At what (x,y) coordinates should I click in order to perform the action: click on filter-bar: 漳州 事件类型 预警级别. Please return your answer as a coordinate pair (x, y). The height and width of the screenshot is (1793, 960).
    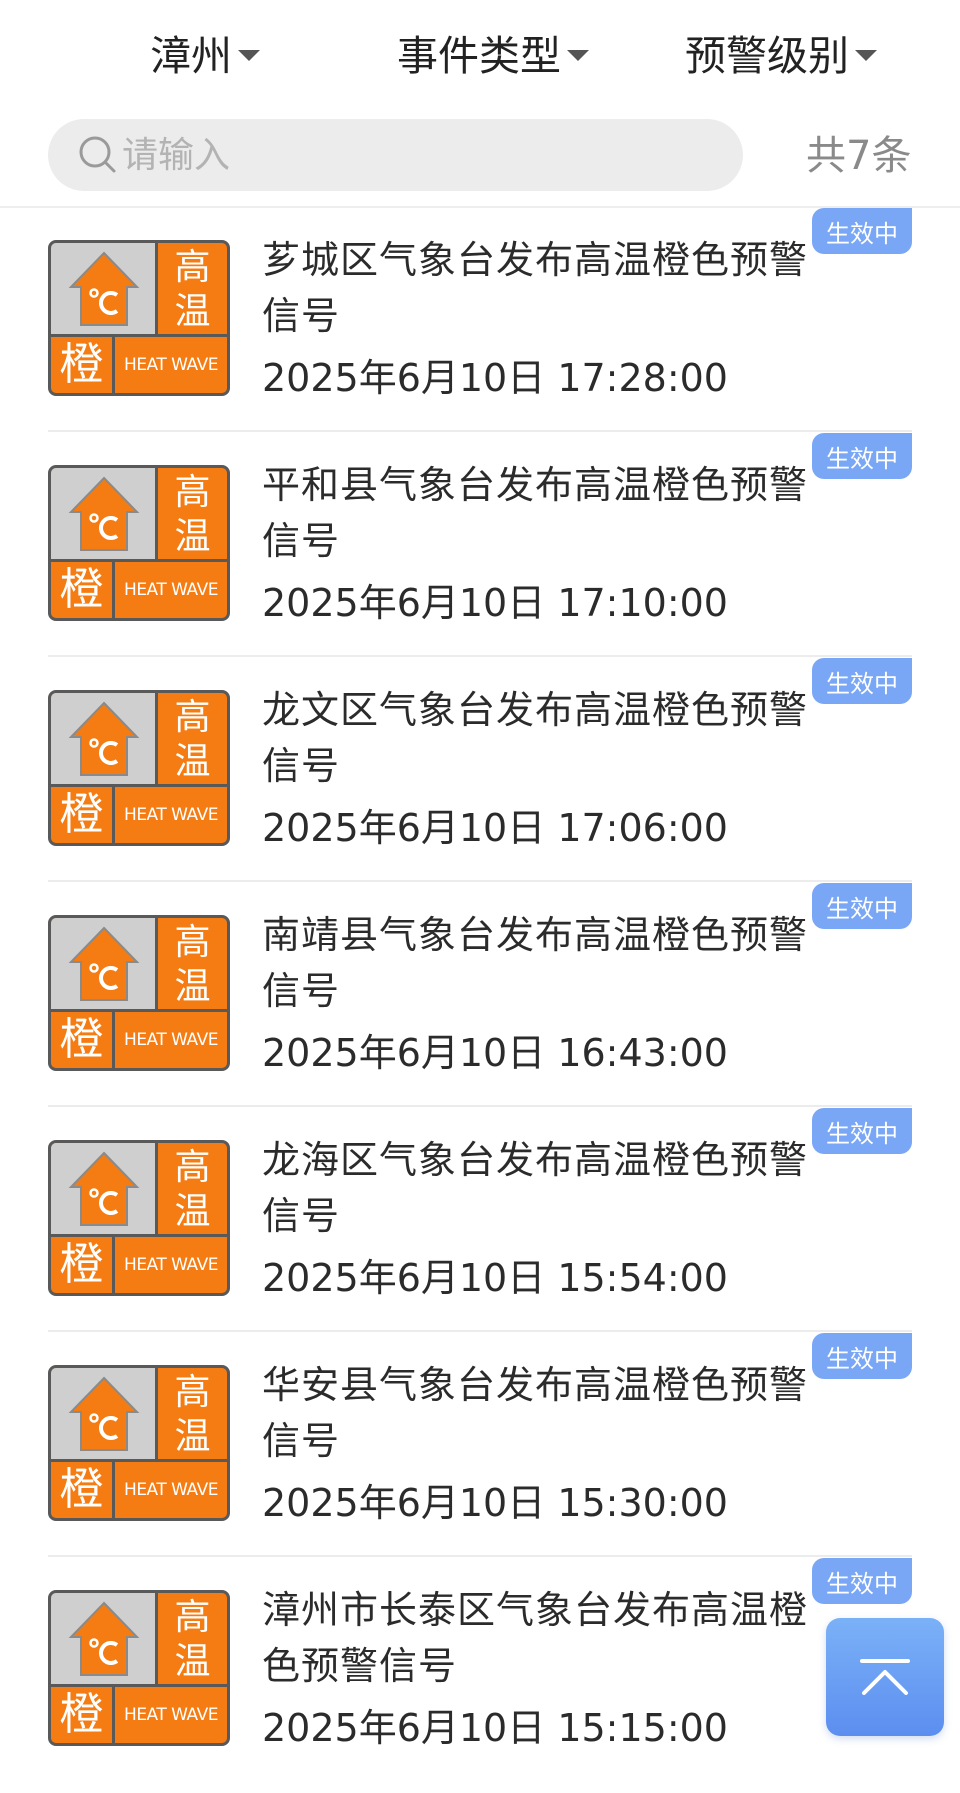
    Looking at the image, I should click on (480, 52).